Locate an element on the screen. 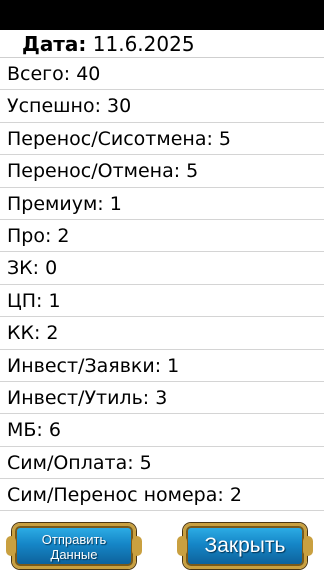 This screenshot has height=576, width=324. stat-kk: КК: 2 is located at coordinates (162, 333).